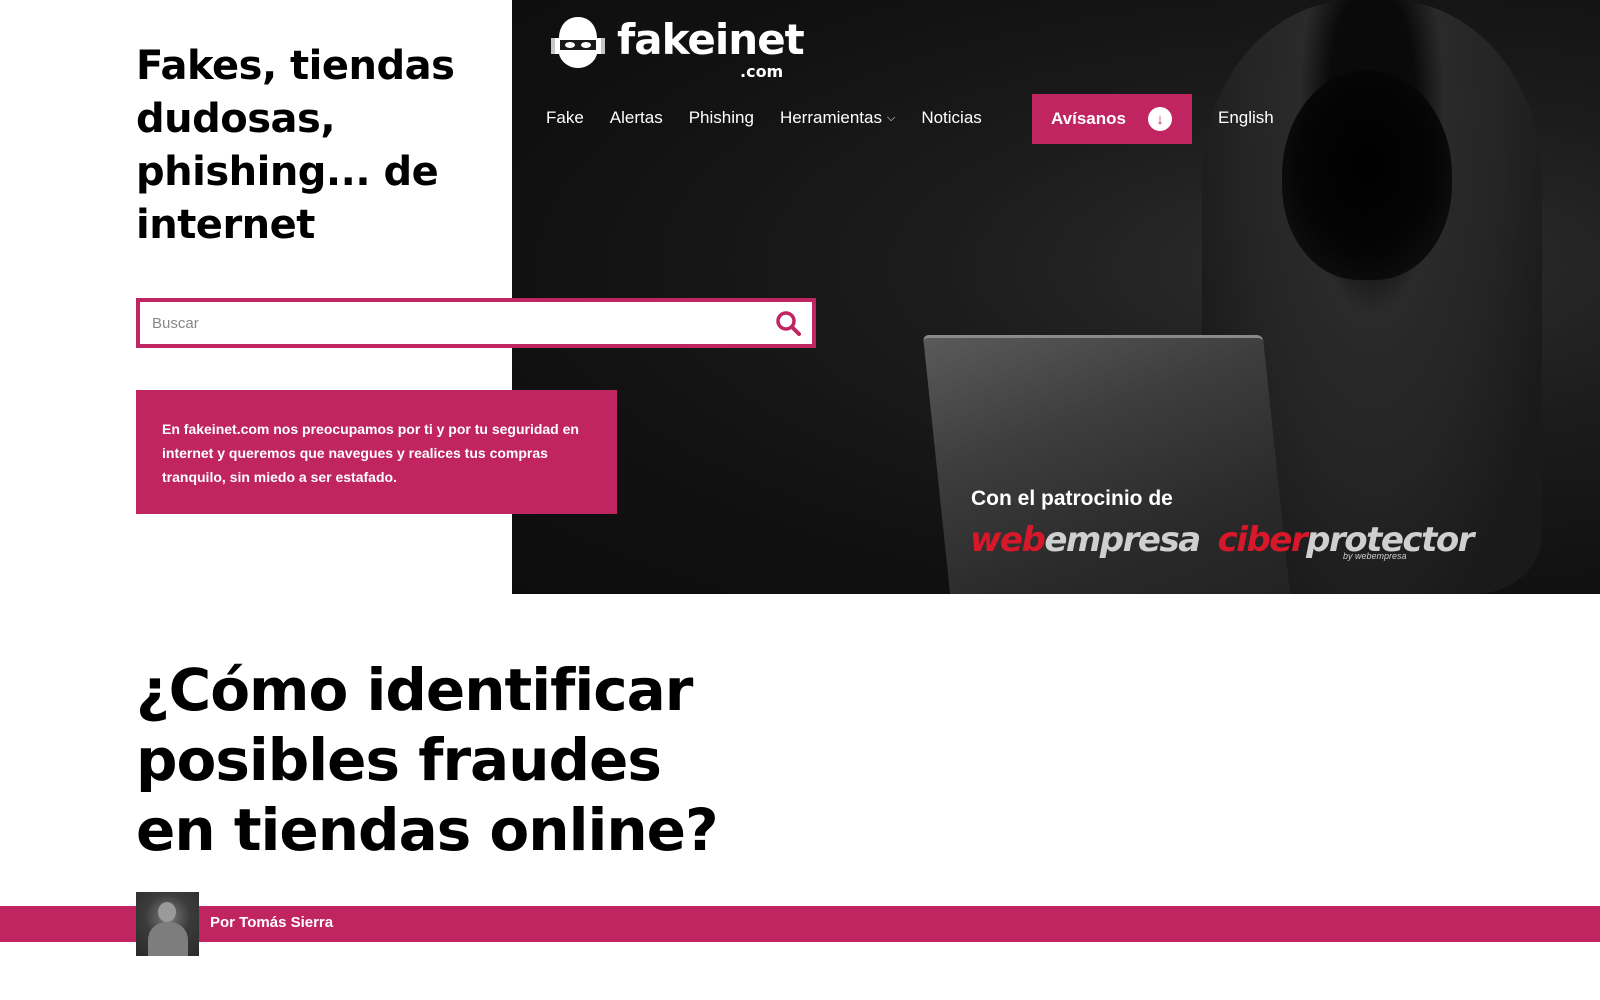 This screenshot has height=1000, width=1600. I want to click on logo-wordmark: fakeinet, so click(711, 39).